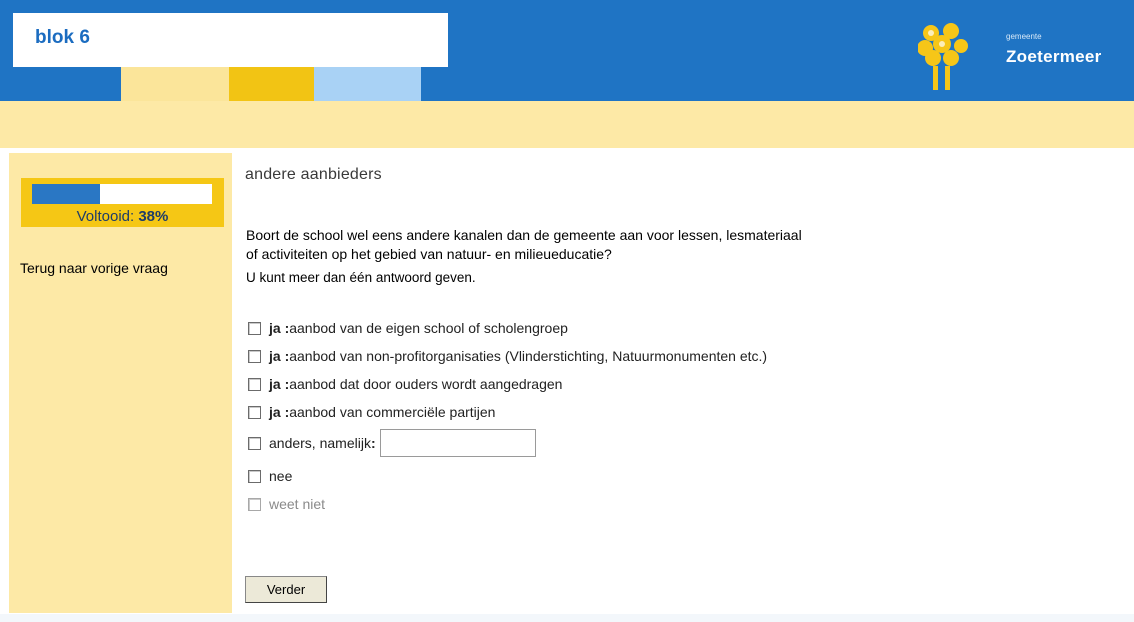  I want to click on progress-label: Voltooid:, so click(105, 216).